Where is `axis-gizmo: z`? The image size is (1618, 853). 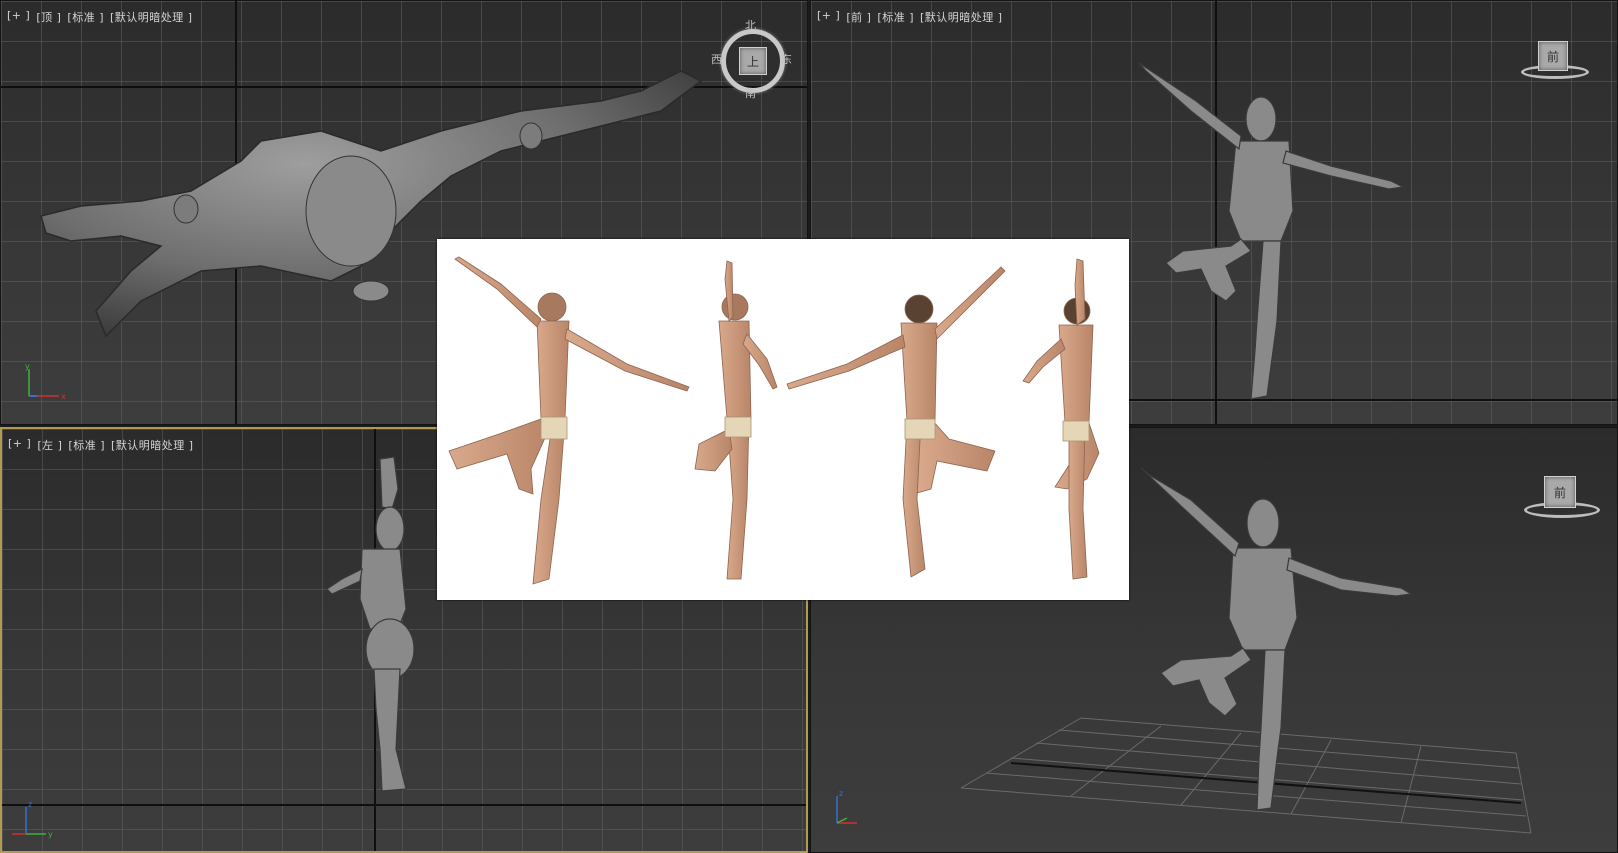 axis-gizmo: z is located at coordinates (846, 806).